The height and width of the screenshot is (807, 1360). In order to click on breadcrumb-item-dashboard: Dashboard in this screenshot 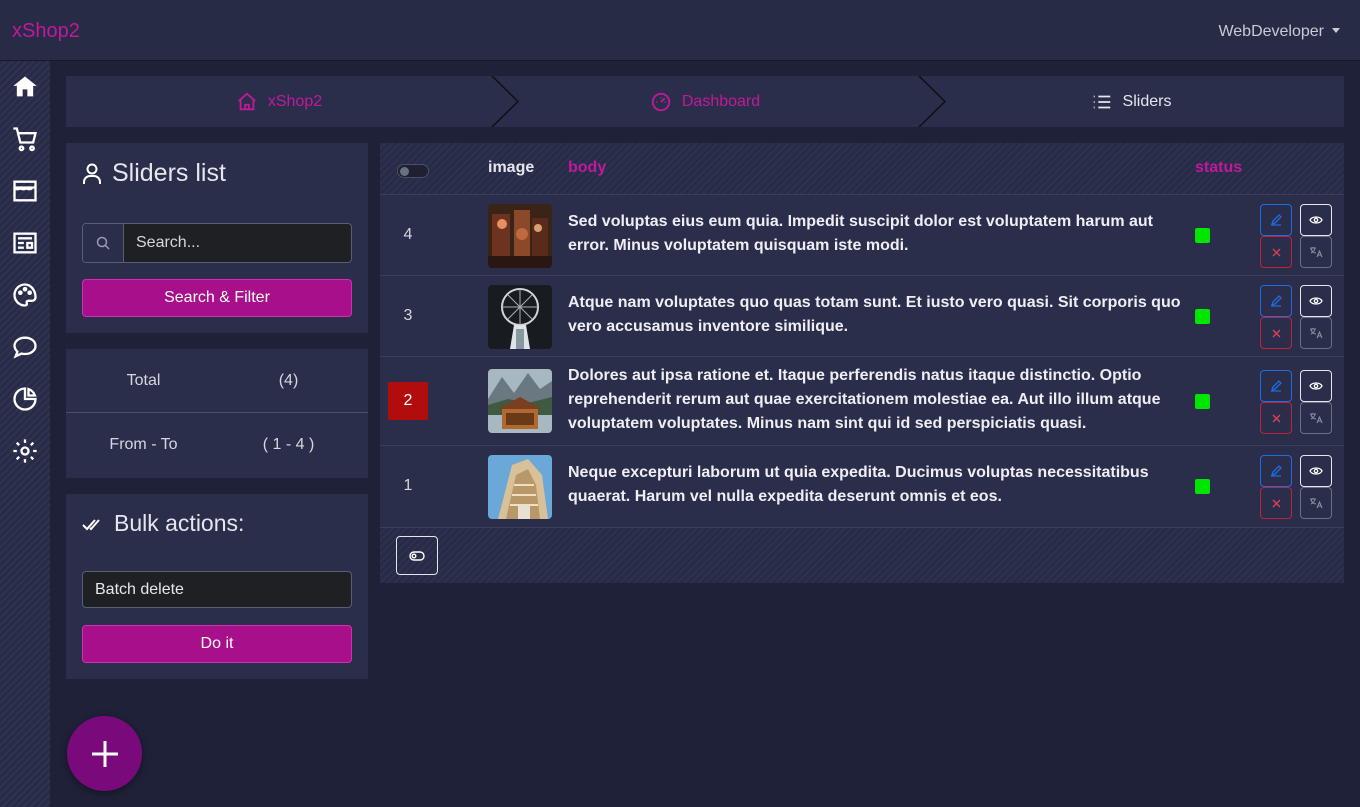, I will do `click(705, 101)`.